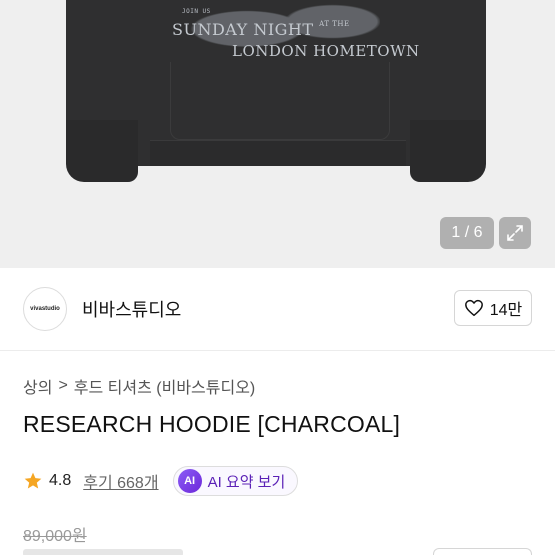 Image resolution: width=555 pixels, height=555 pixels. Describe the element at coordinates (164, 386) in the screenshot. I see `breadcrumb-item-subcategory: 후드 티셔츠 (비바스튜디오)` at that location.